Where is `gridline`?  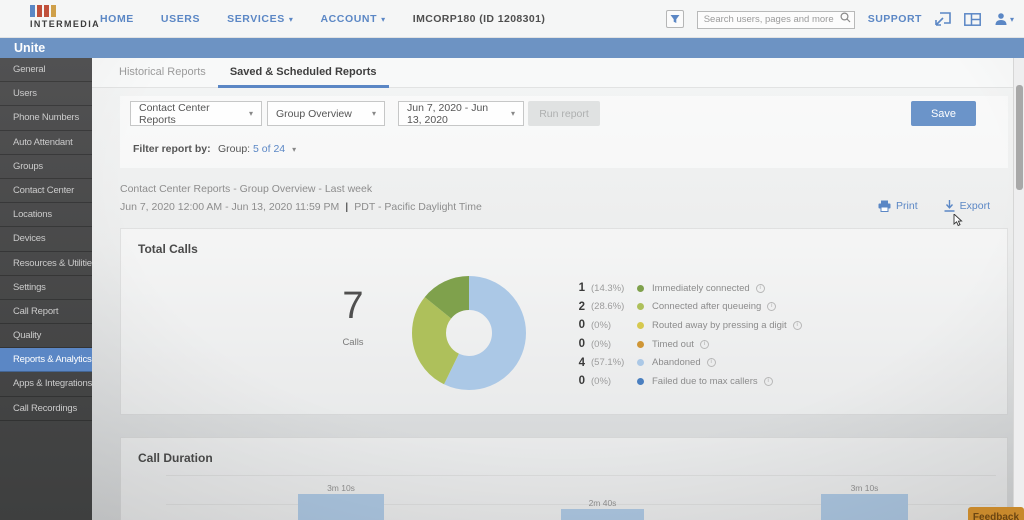 gridline is located at coordinates (581, 475).